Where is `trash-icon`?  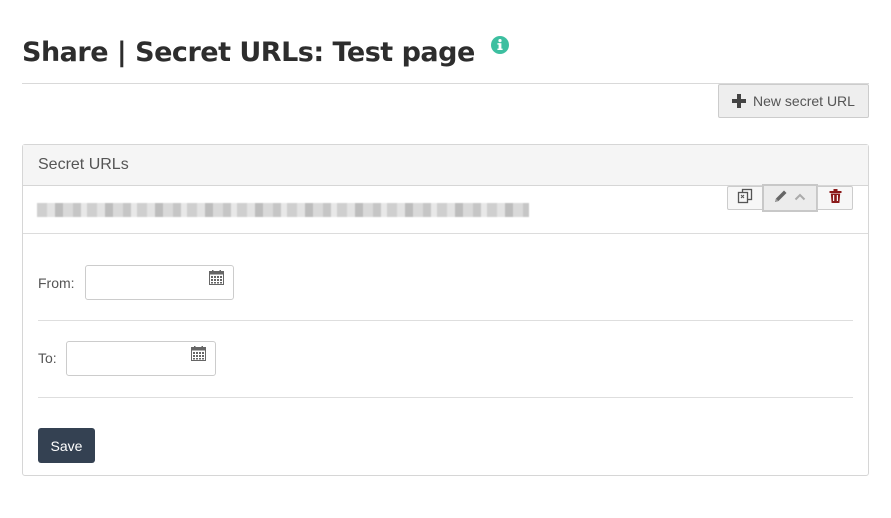
trash-icon is located at coordinates (835, 198).